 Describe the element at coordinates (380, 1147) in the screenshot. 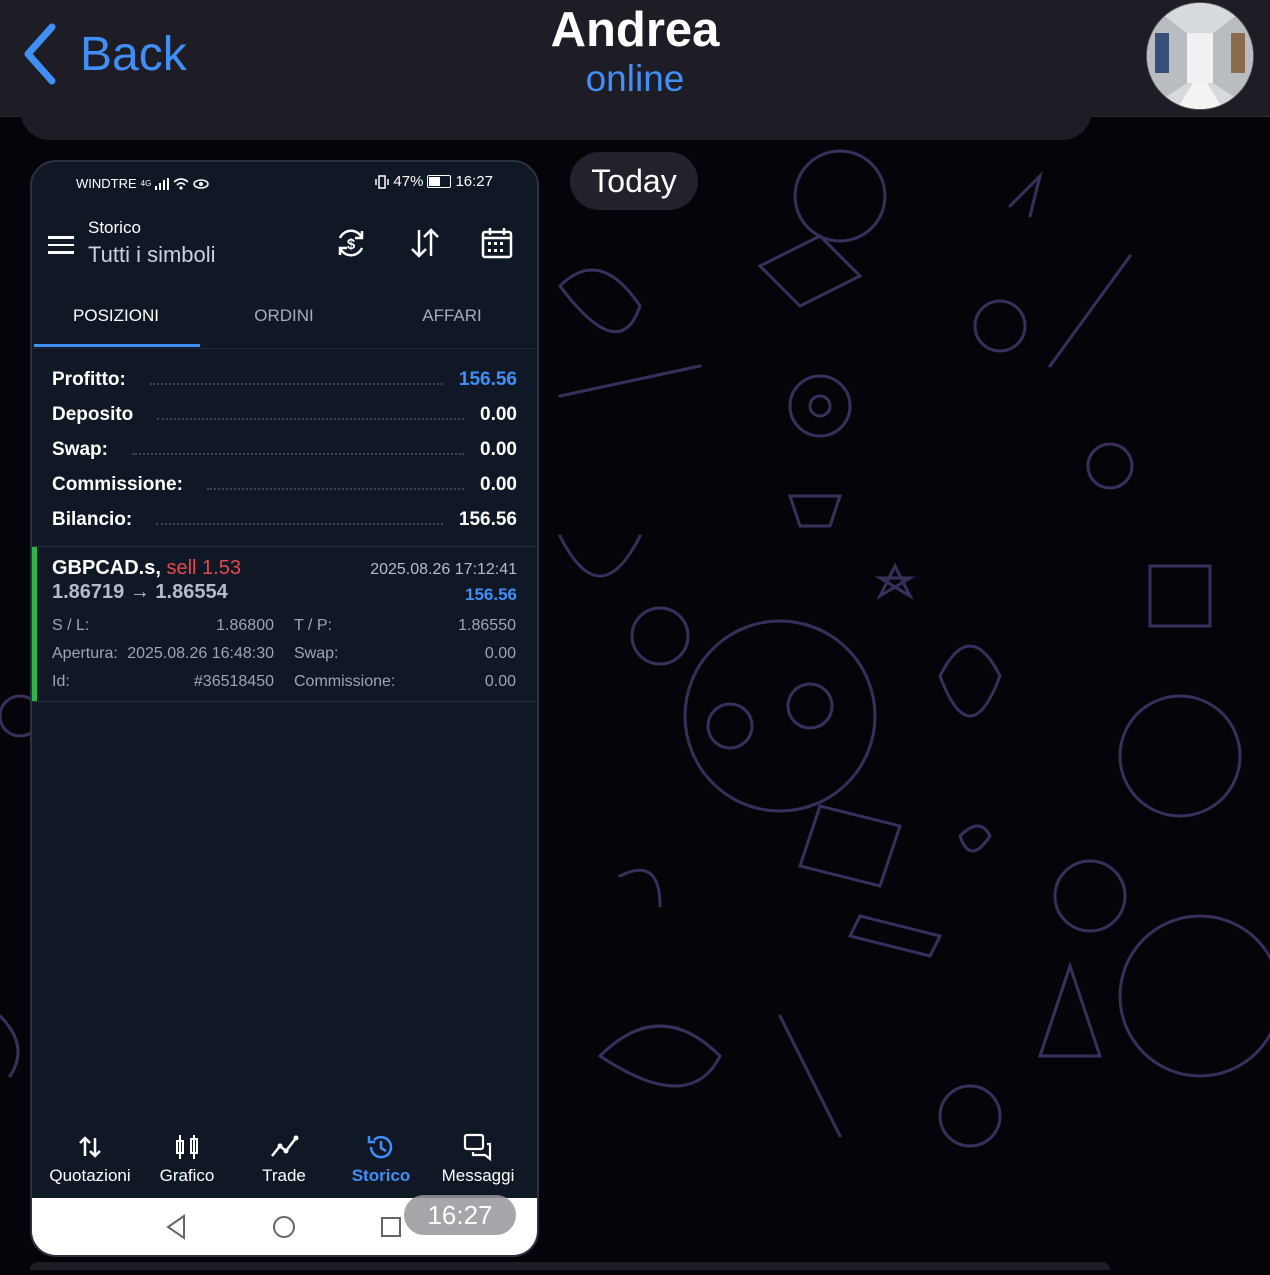

I see `history-icon` at that location.